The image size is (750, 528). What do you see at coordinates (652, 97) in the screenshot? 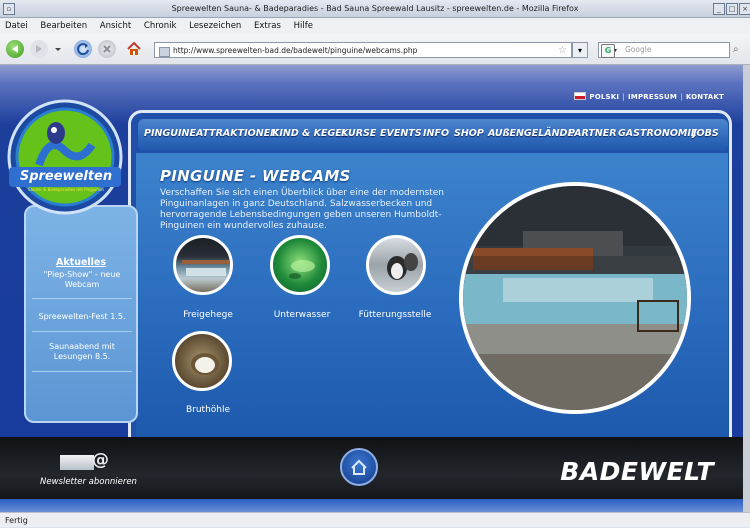
I see `link-impressum: IMPRESSUM` at bounding box center [652, 97].